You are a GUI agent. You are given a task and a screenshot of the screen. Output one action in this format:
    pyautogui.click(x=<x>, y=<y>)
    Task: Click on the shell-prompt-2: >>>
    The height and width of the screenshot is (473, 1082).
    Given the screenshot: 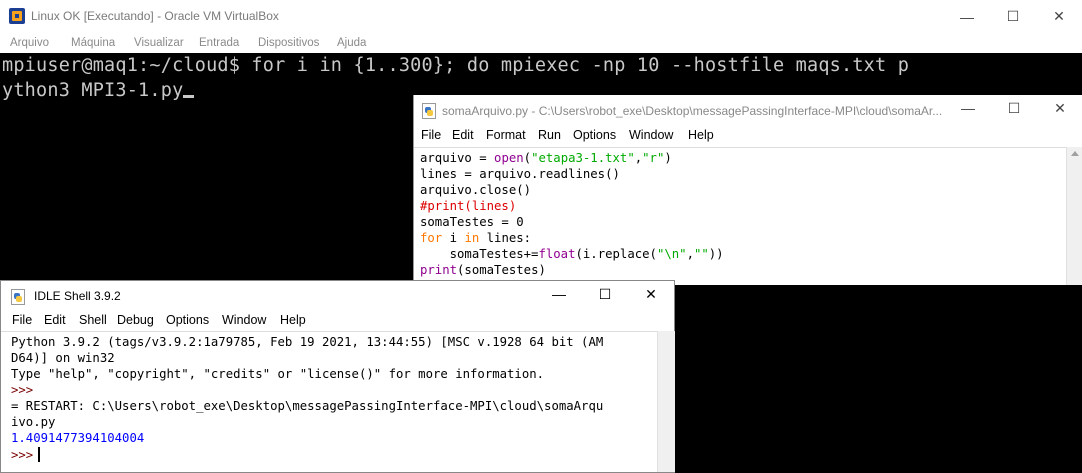 What is the action you would take?
    pyautogui.click(x=26, y=454)
    